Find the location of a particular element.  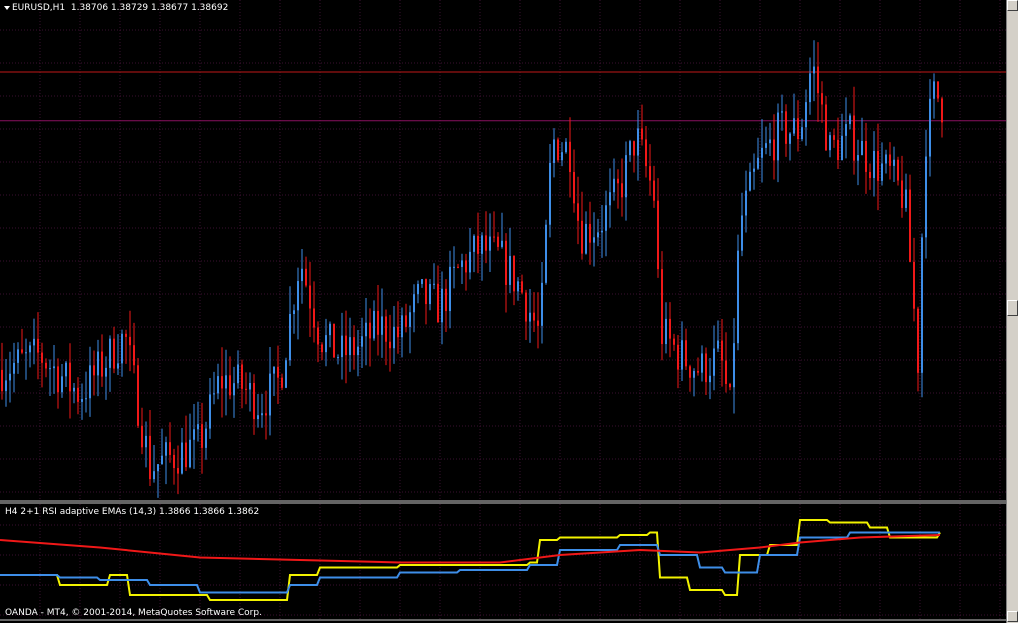

scroll-thumb is located at coordinates (1012, 308).